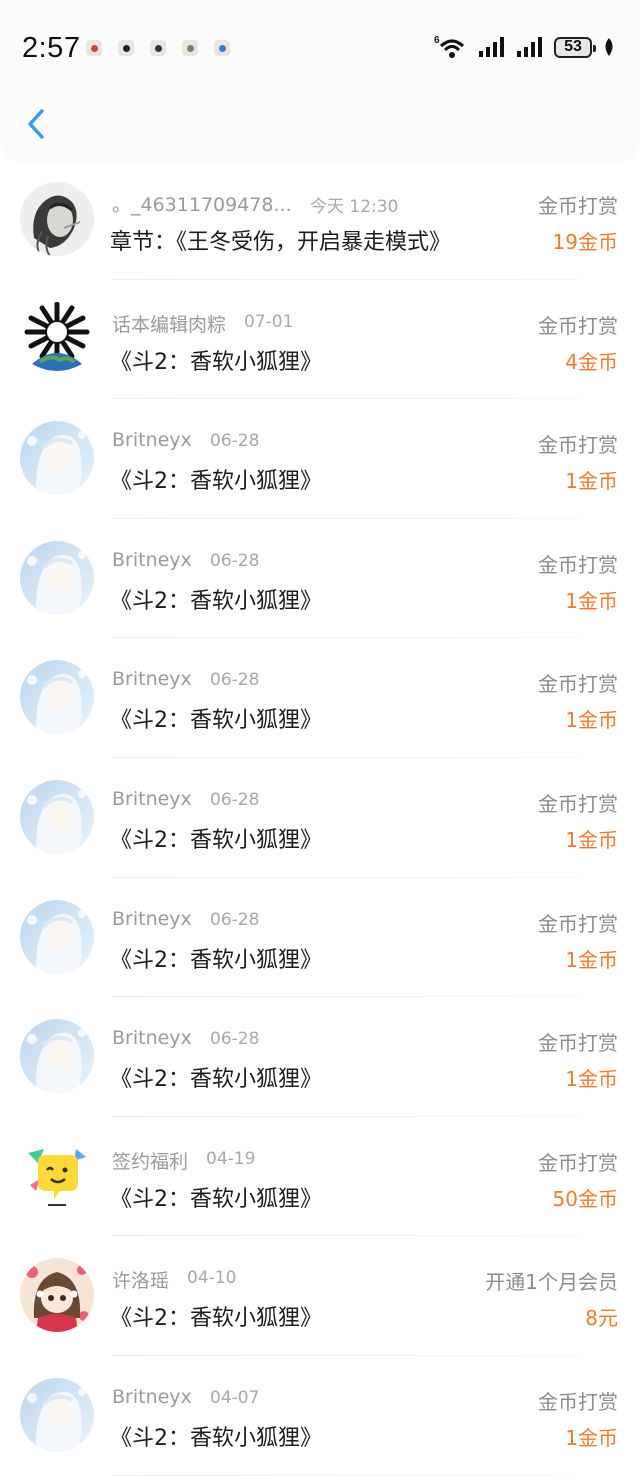 The image size is (640, 1476). I want to click on system-icons: 6 53, so click(525, 47).